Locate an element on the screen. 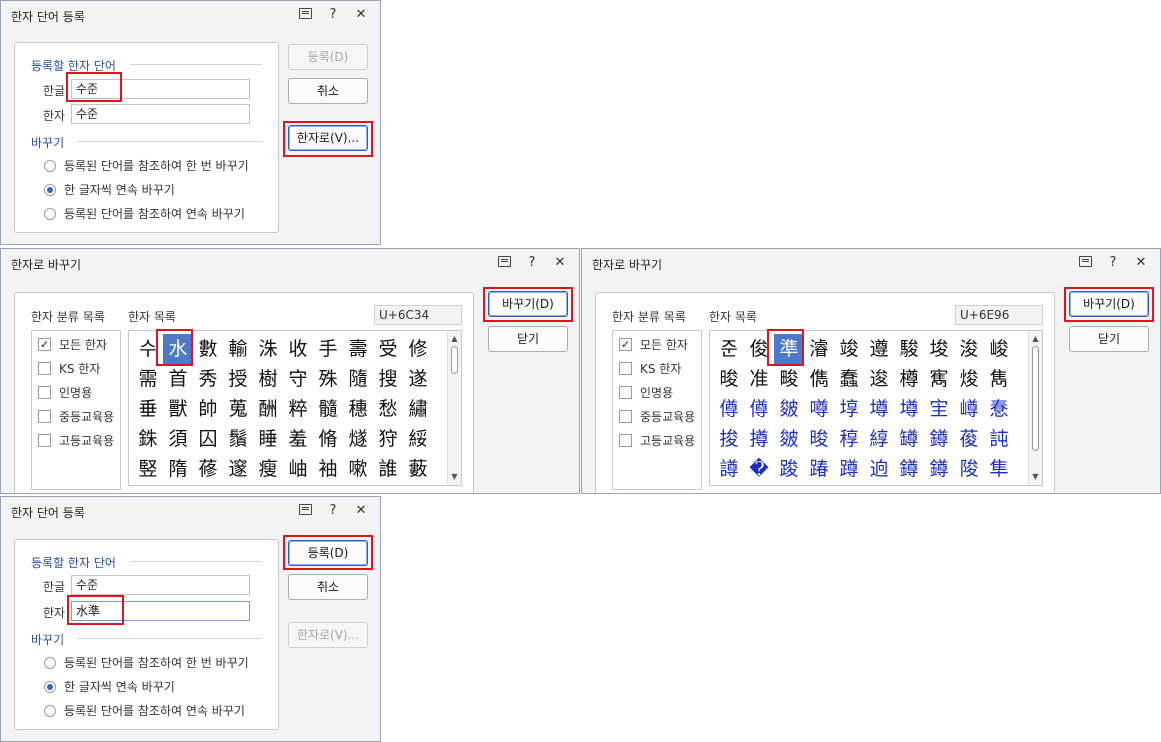 The image size is (1161, 742). hanja-cell: 修 is located at coordinates (418, 349).